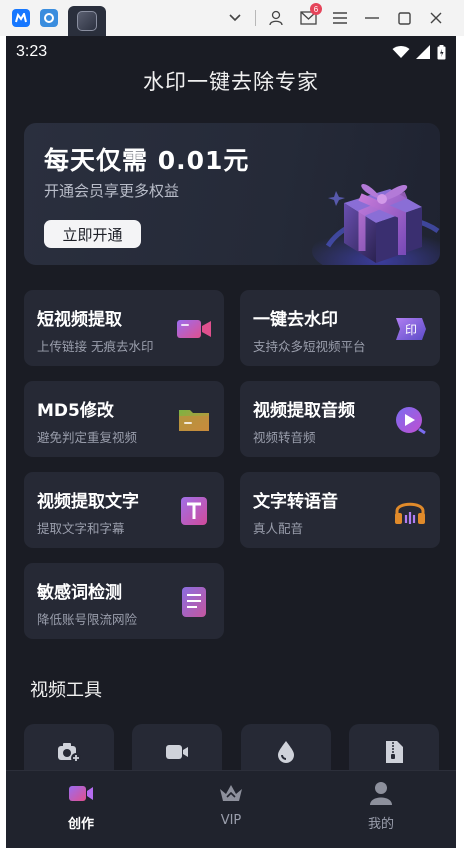 Image resolution: width=464 pixels, height=850 pixels. I want to click on card-title: 文字转语音, so click(295, 502).